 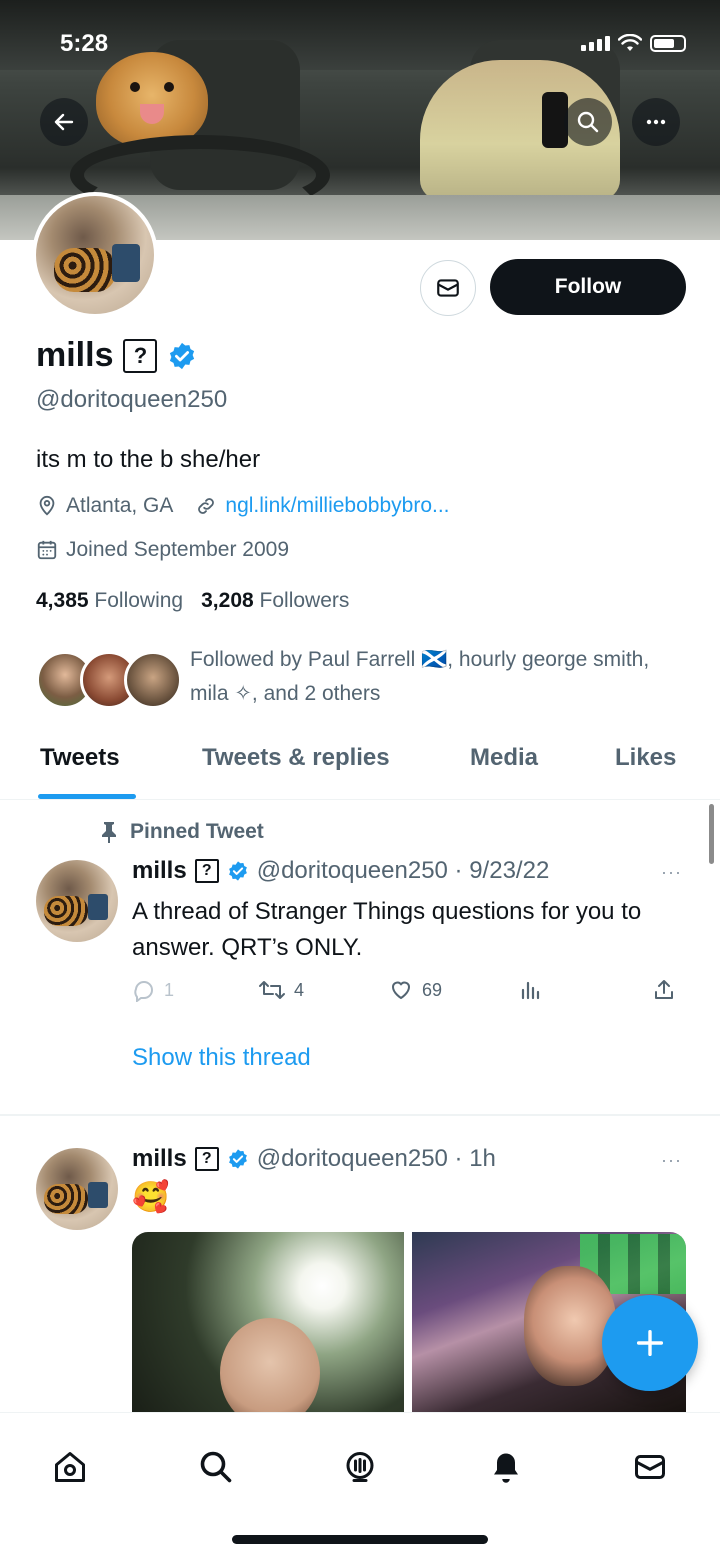 I want to click on location-pin-icon, so click(x=47, y=505).